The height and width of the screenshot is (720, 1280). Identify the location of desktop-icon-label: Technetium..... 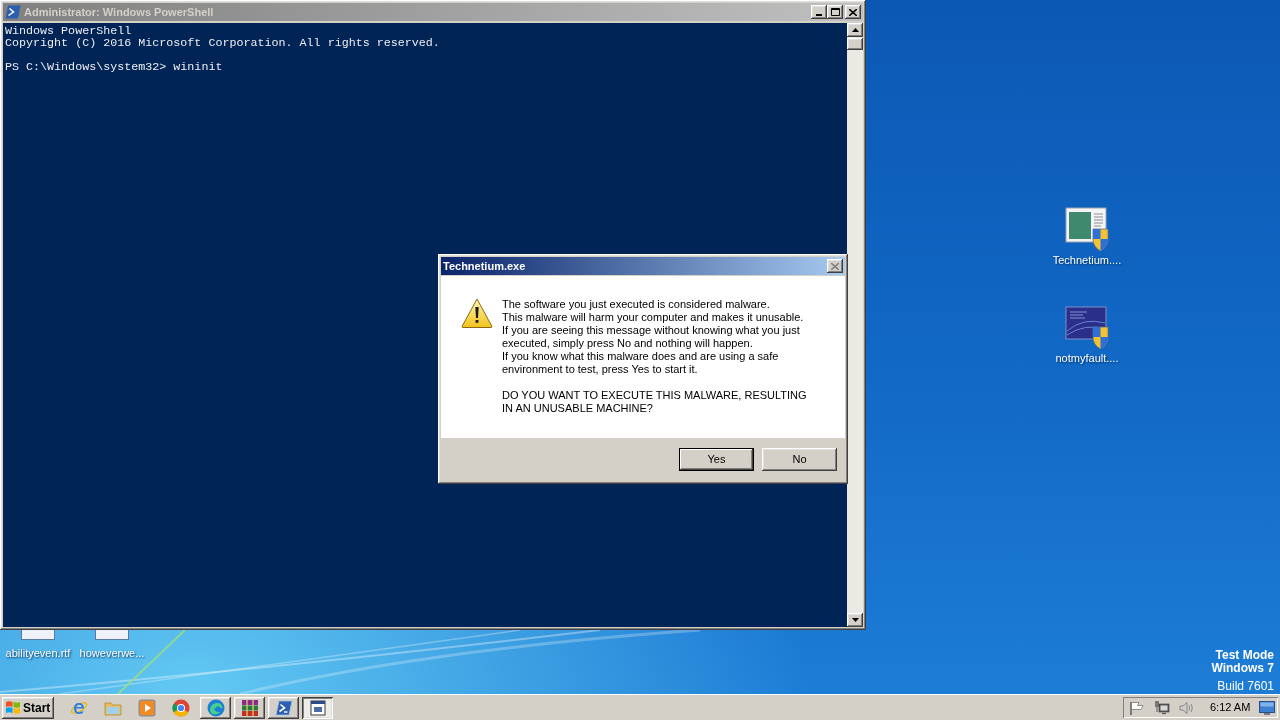
(1087, 260).